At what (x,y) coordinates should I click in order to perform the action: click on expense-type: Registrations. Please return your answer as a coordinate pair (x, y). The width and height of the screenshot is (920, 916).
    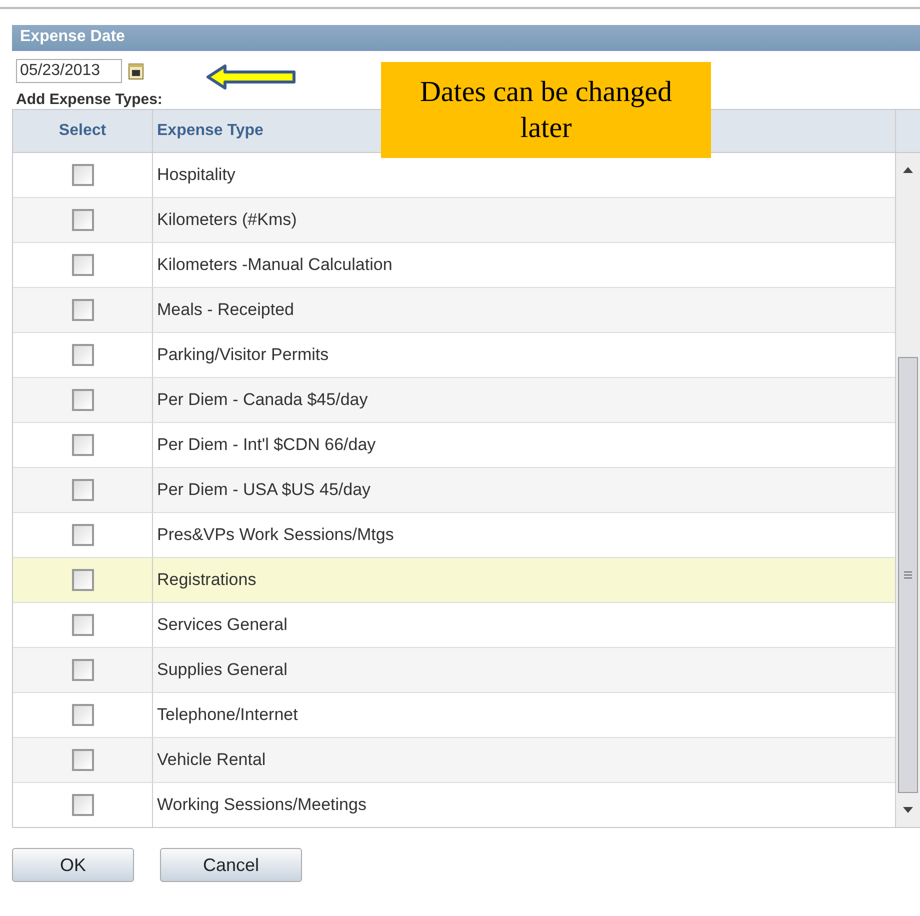
    Looking at the image, I should click on (206, 580).